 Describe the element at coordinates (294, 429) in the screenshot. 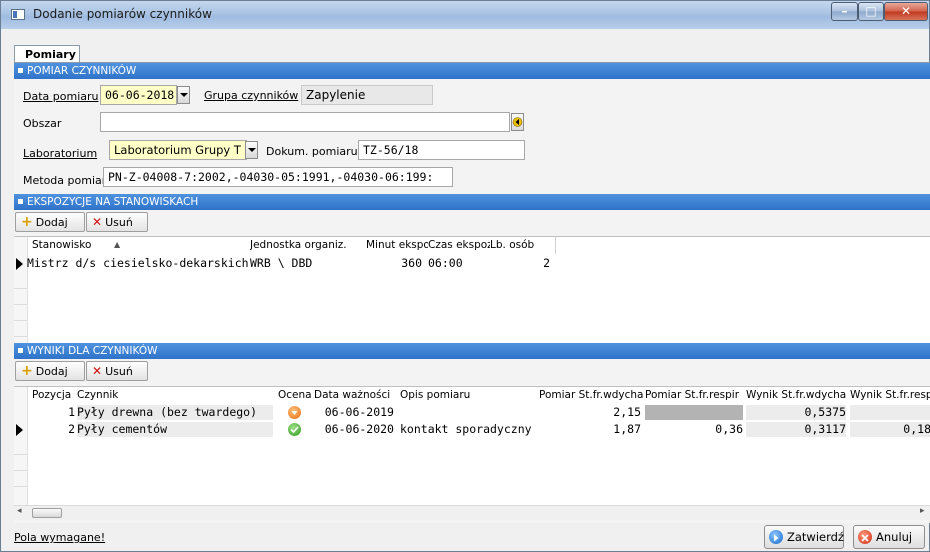

I see `green-check-icon` at that location.